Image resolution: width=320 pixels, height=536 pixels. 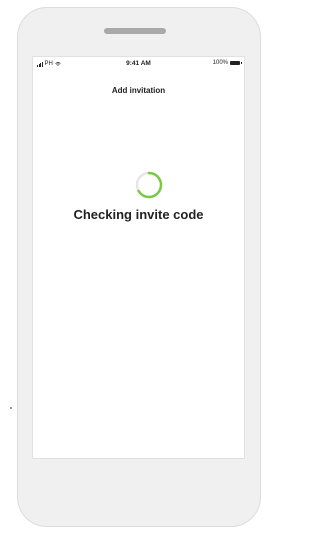 What do you see at coordinates (220, 63) in the screenshot?
I see `battery-percent: 100%` at bounding box center [220, 63].